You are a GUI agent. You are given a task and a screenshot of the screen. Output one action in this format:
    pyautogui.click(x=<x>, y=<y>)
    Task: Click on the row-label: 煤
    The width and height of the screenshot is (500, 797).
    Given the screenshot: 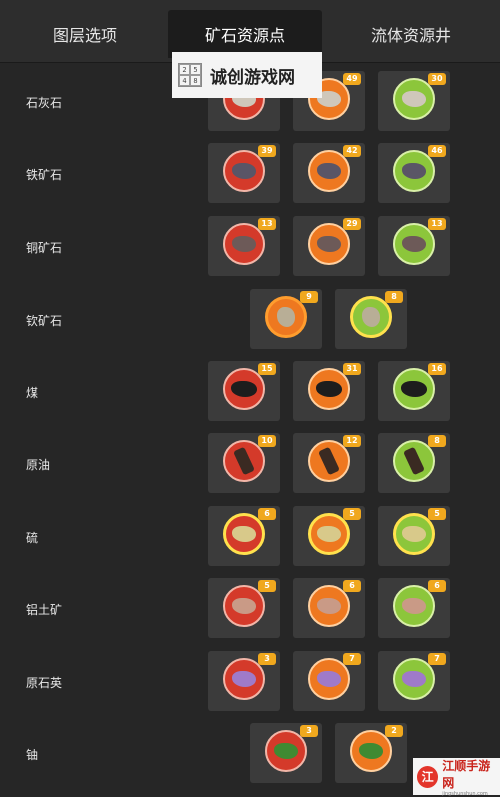 What is the action you would take?
    pyautogui.click(x=32, y=393)
    